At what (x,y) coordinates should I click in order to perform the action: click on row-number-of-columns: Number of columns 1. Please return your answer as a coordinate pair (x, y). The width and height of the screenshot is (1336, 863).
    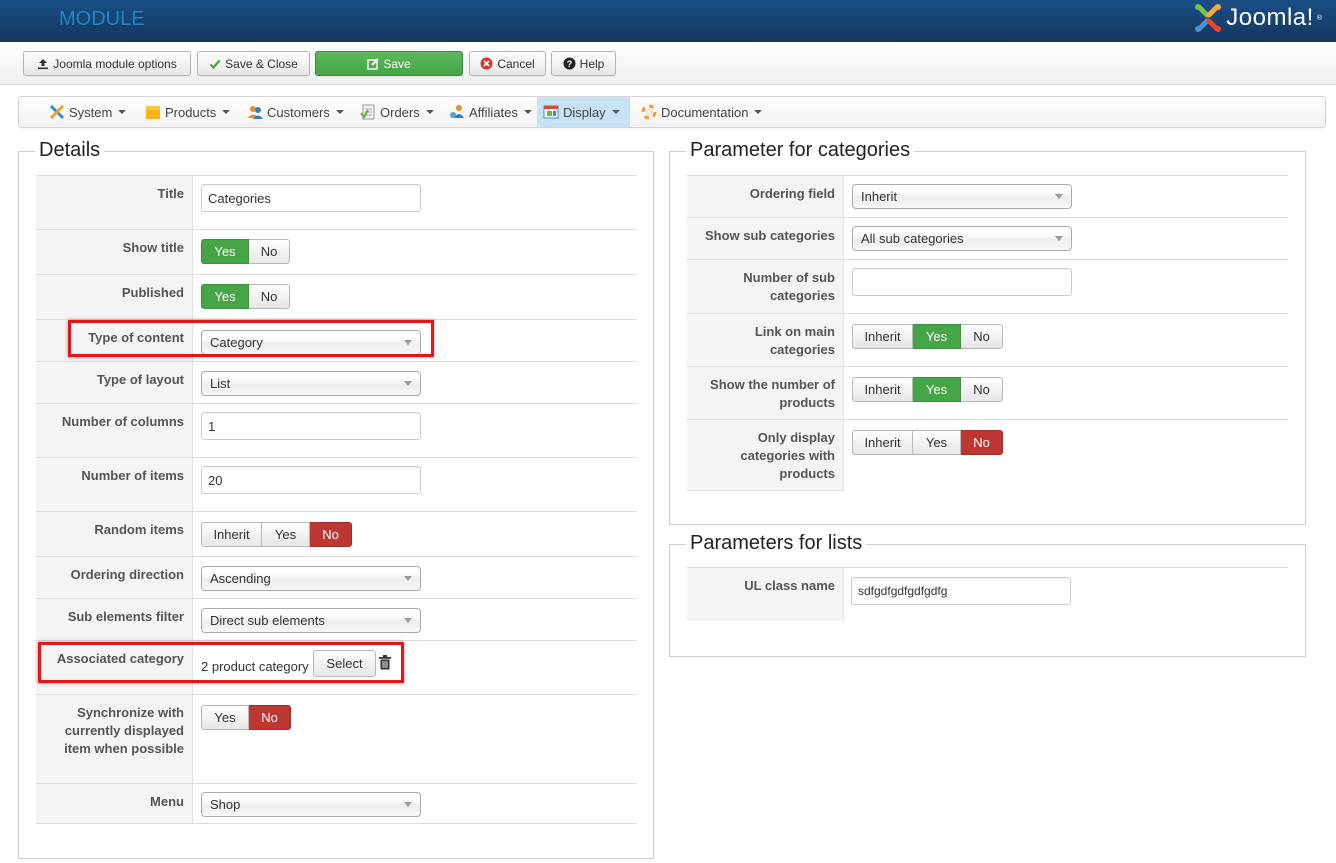
    Looking at the image, I should click on (336, 430).